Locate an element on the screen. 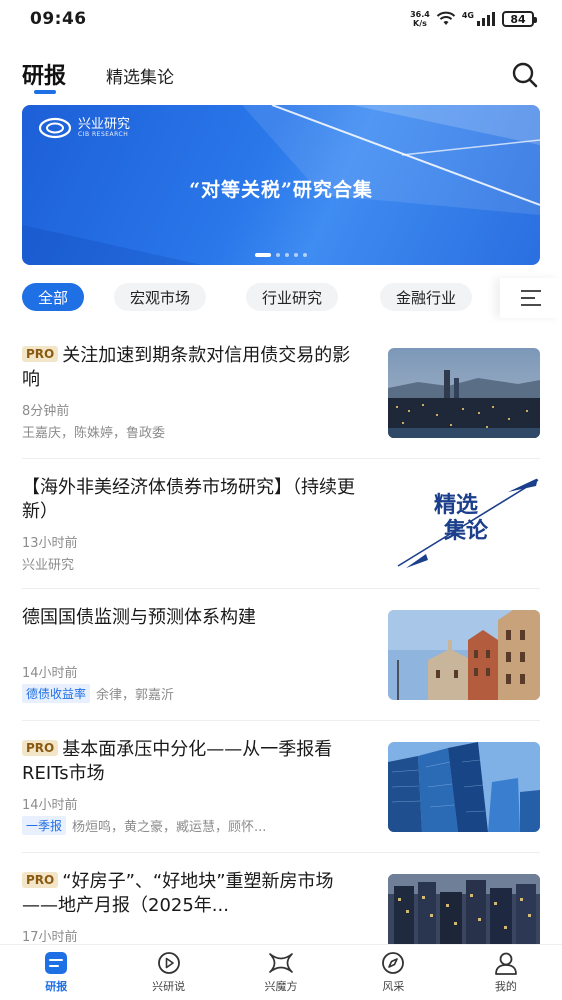 Image resolution: width=562 pixels, height=1000 pixels. category-menu-button is located at coordinates (531, 298).